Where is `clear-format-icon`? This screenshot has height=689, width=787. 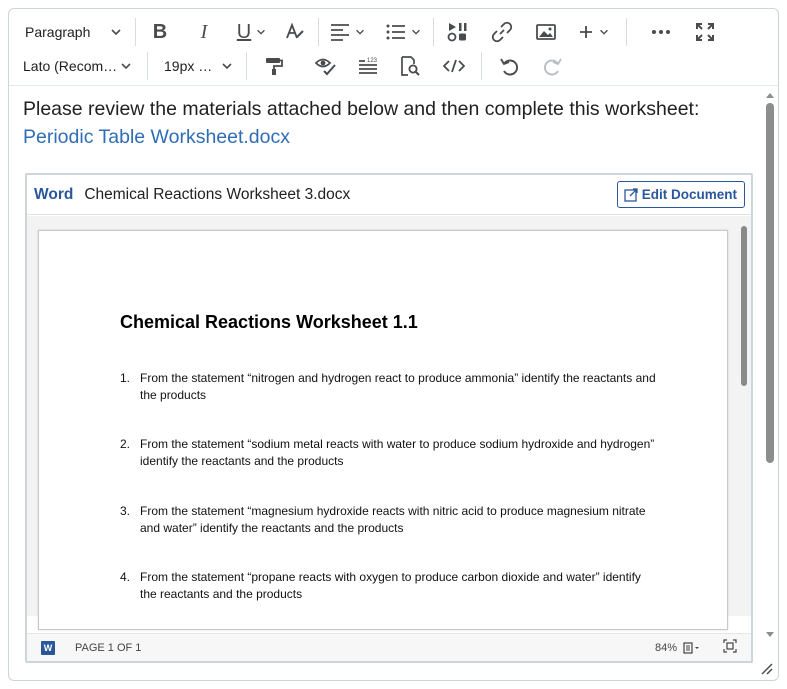 clear-format-icon is located at coordinates (295, 30).